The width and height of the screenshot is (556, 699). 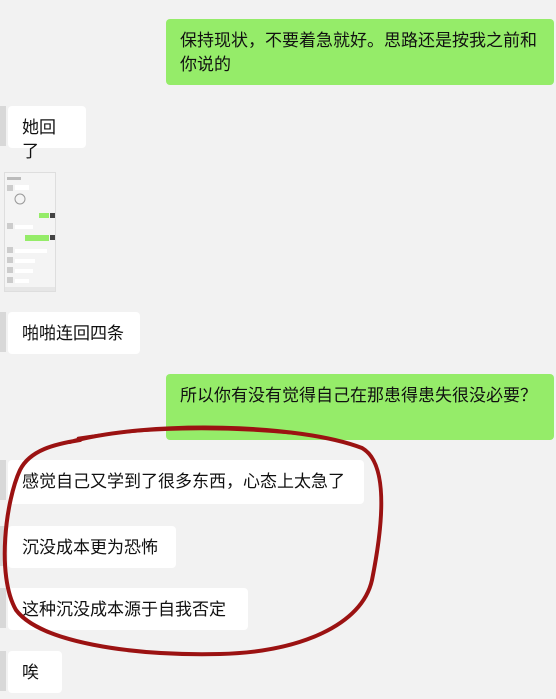 I want to click on chat-screenshot-thumbnail, so click(x=30, y=232).